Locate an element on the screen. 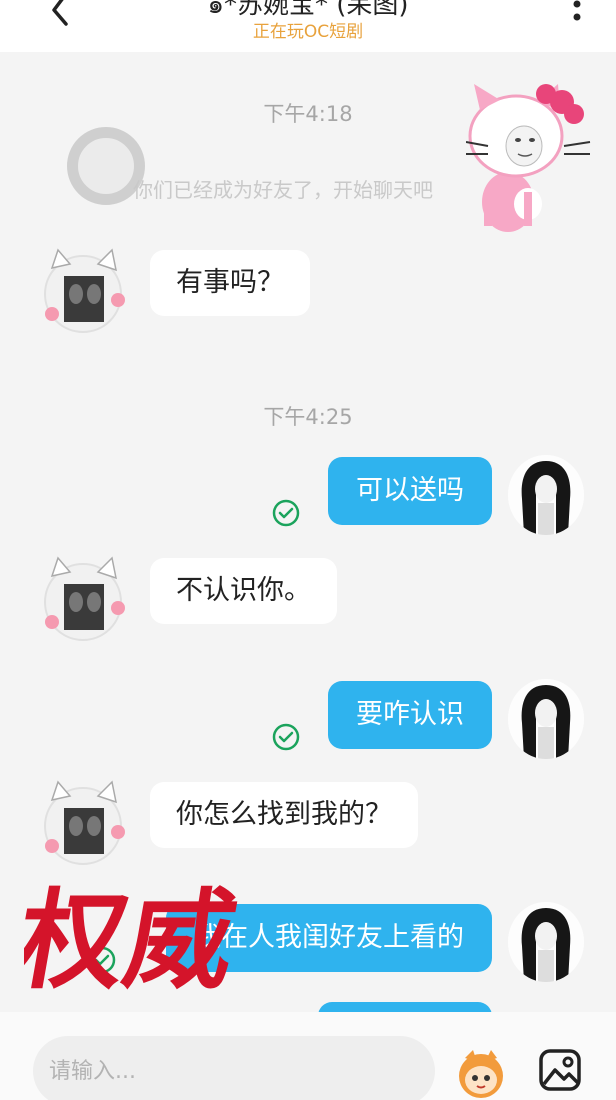 This screenshot has width=616, height=1100. status-subtitle: 正在玩OC短剧 is located at coordinates (308, 32).